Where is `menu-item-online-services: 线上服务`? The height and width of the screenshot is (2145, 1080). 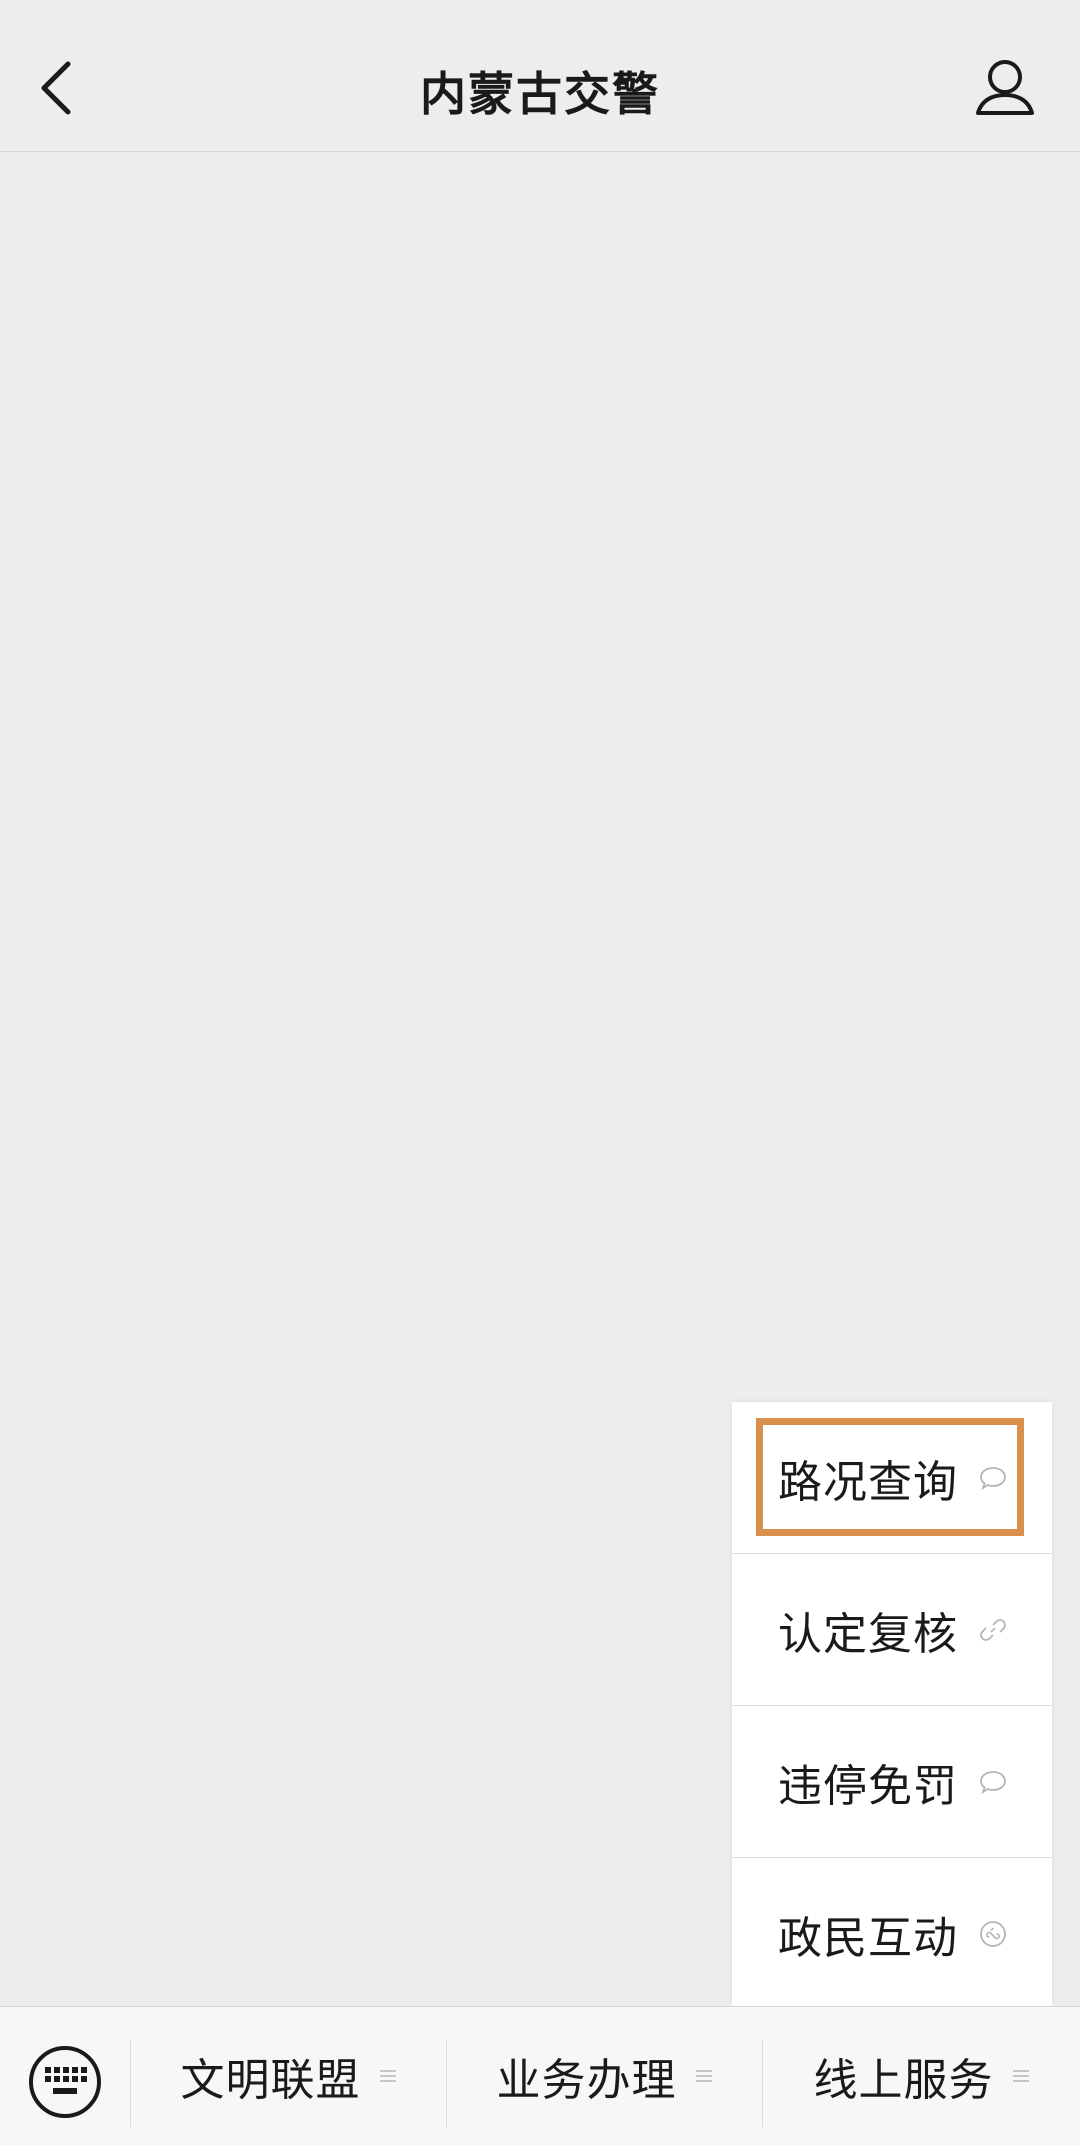
menu-item-online-services: 线上服务 is located at coordinates (921, 2076).